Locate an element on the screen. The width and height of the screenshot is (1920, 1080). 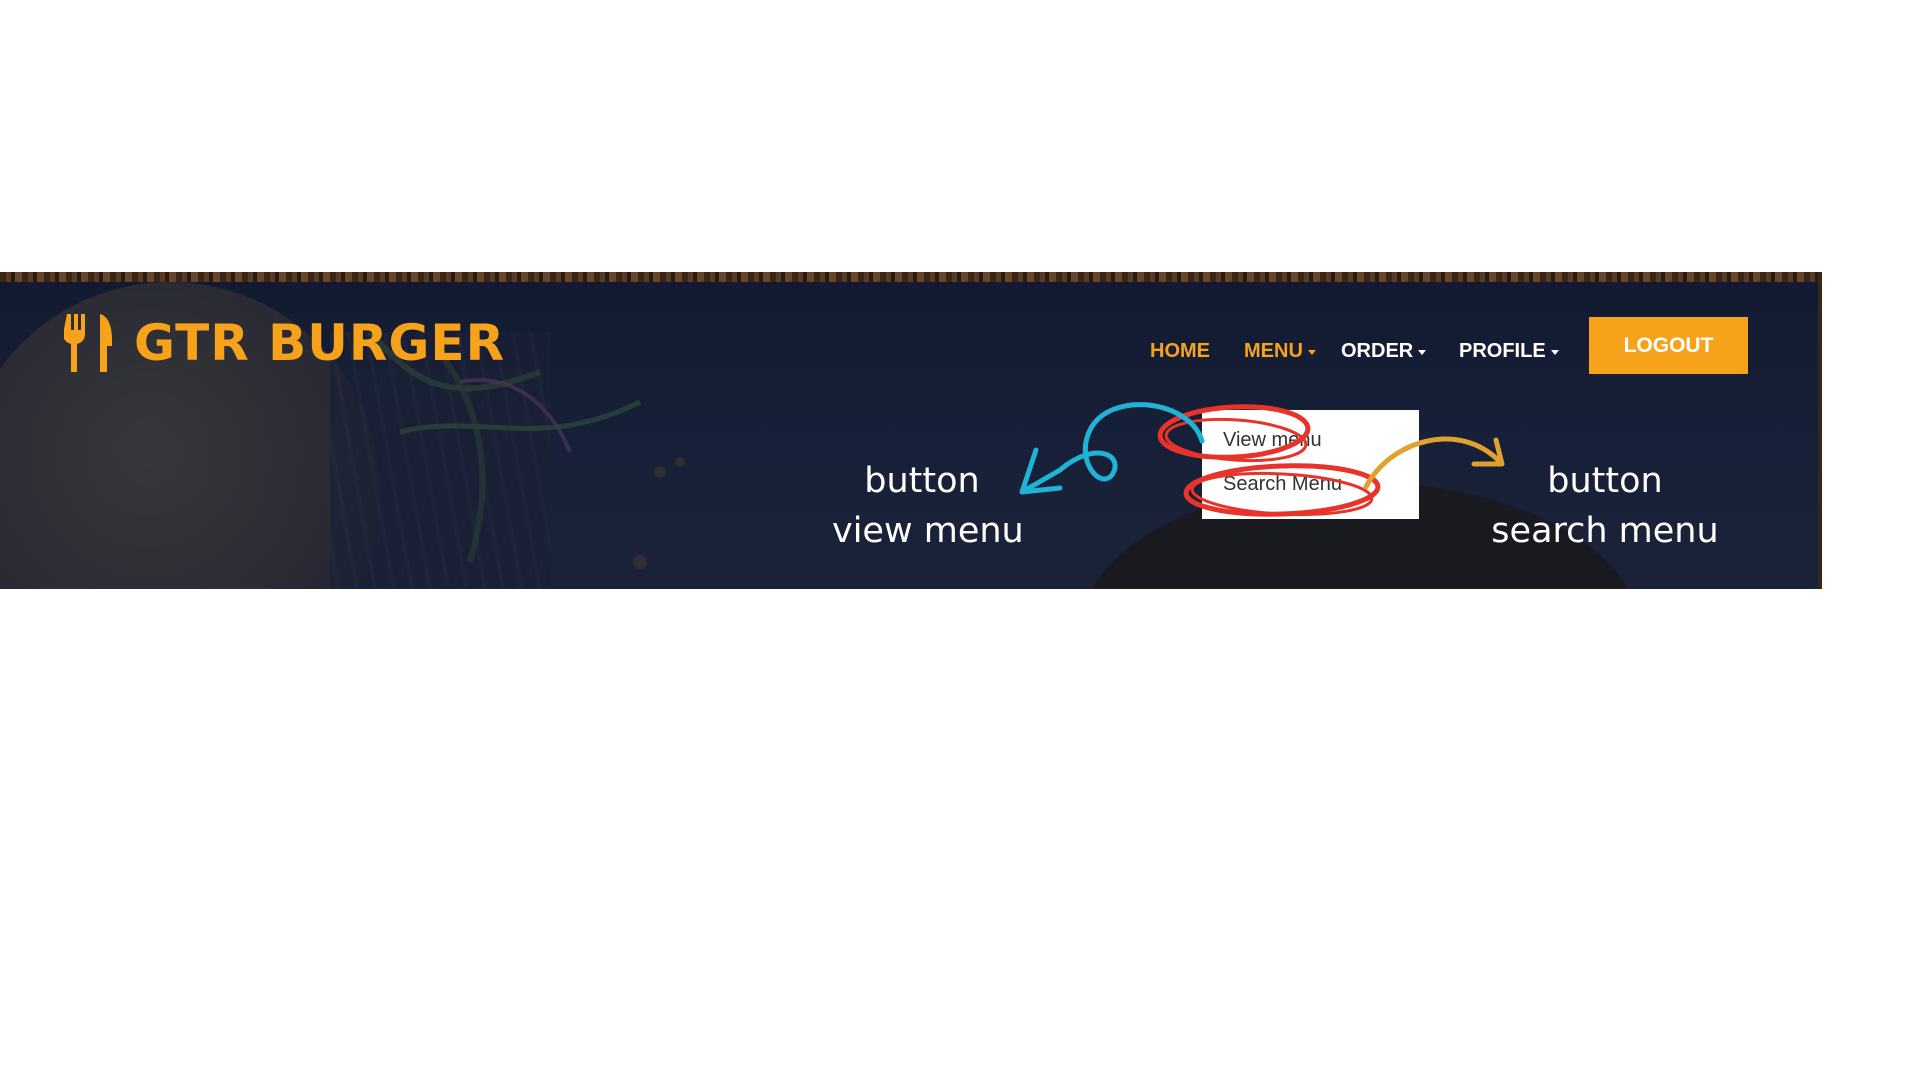
wood-edge is located at coordinates (911, 277).